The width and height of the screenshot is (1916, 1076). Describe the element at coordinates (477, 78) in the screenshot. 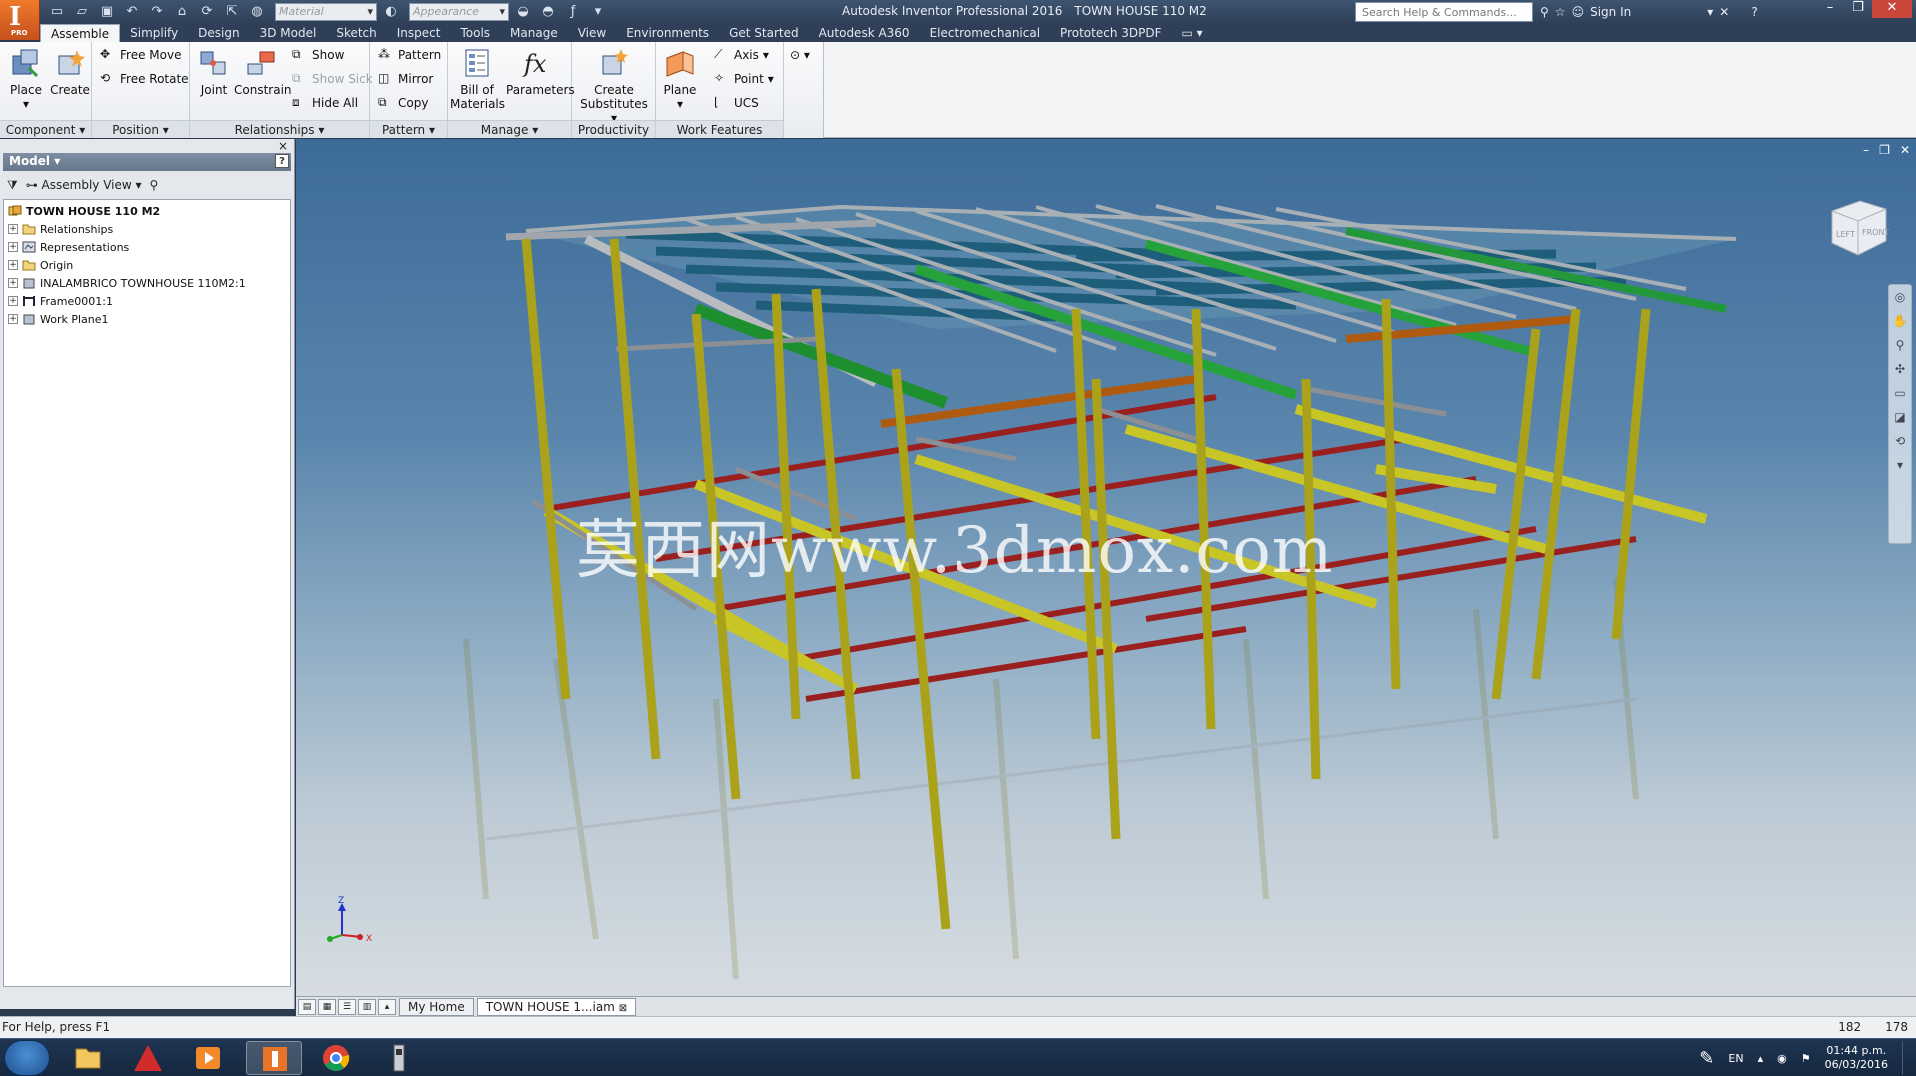

I see `bill-of-materials-button: Bill of Materials` at that location.